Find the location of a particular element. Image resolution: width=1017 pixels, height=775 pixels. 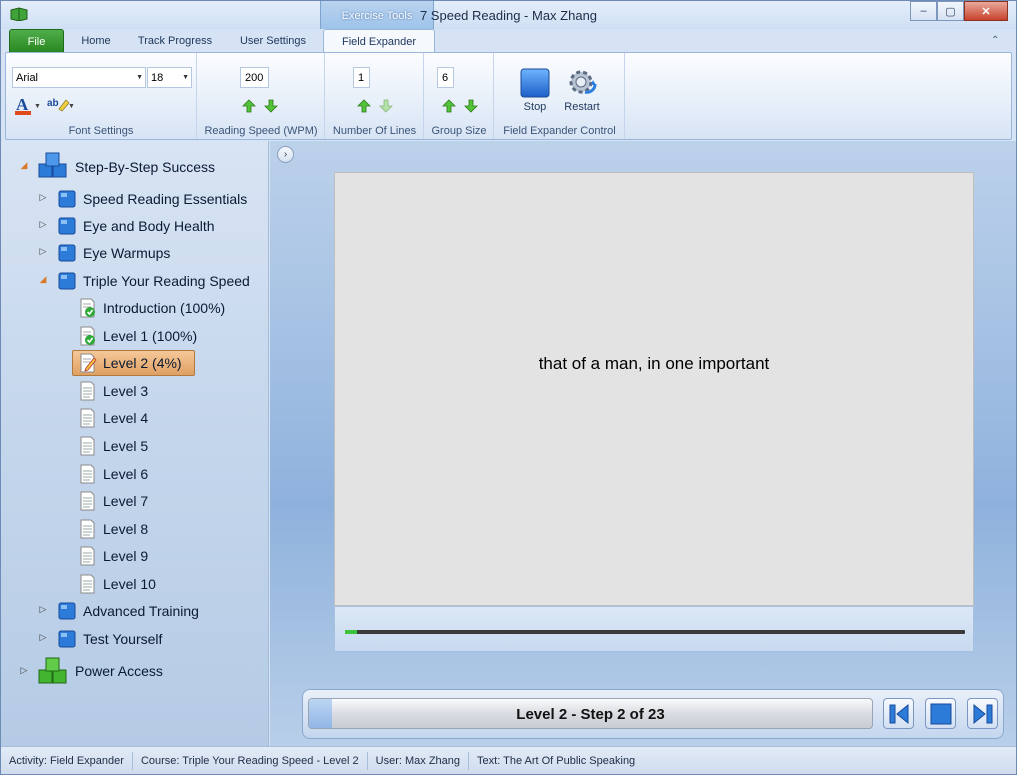

increase-lines-icon is located at coordinates (364, 106).